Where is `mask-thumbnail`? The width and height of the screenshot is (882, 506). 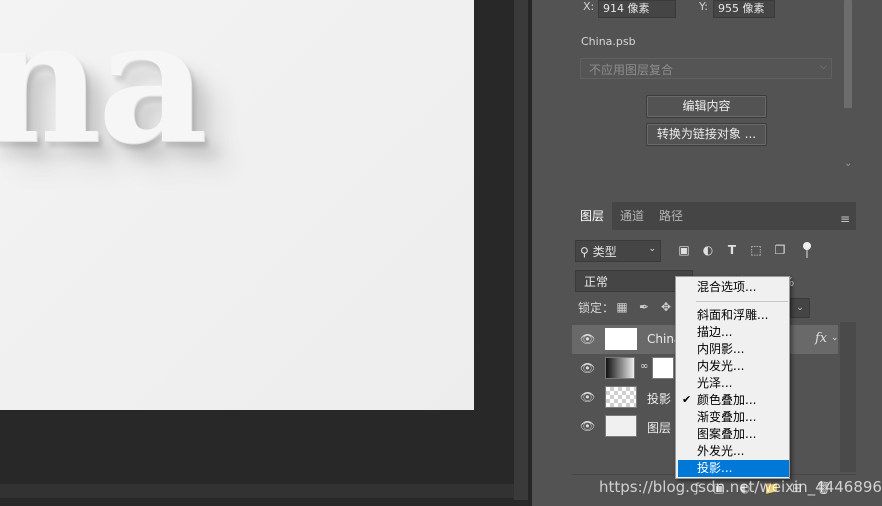 mask-thumbnail is located at coordinates (663, 368).